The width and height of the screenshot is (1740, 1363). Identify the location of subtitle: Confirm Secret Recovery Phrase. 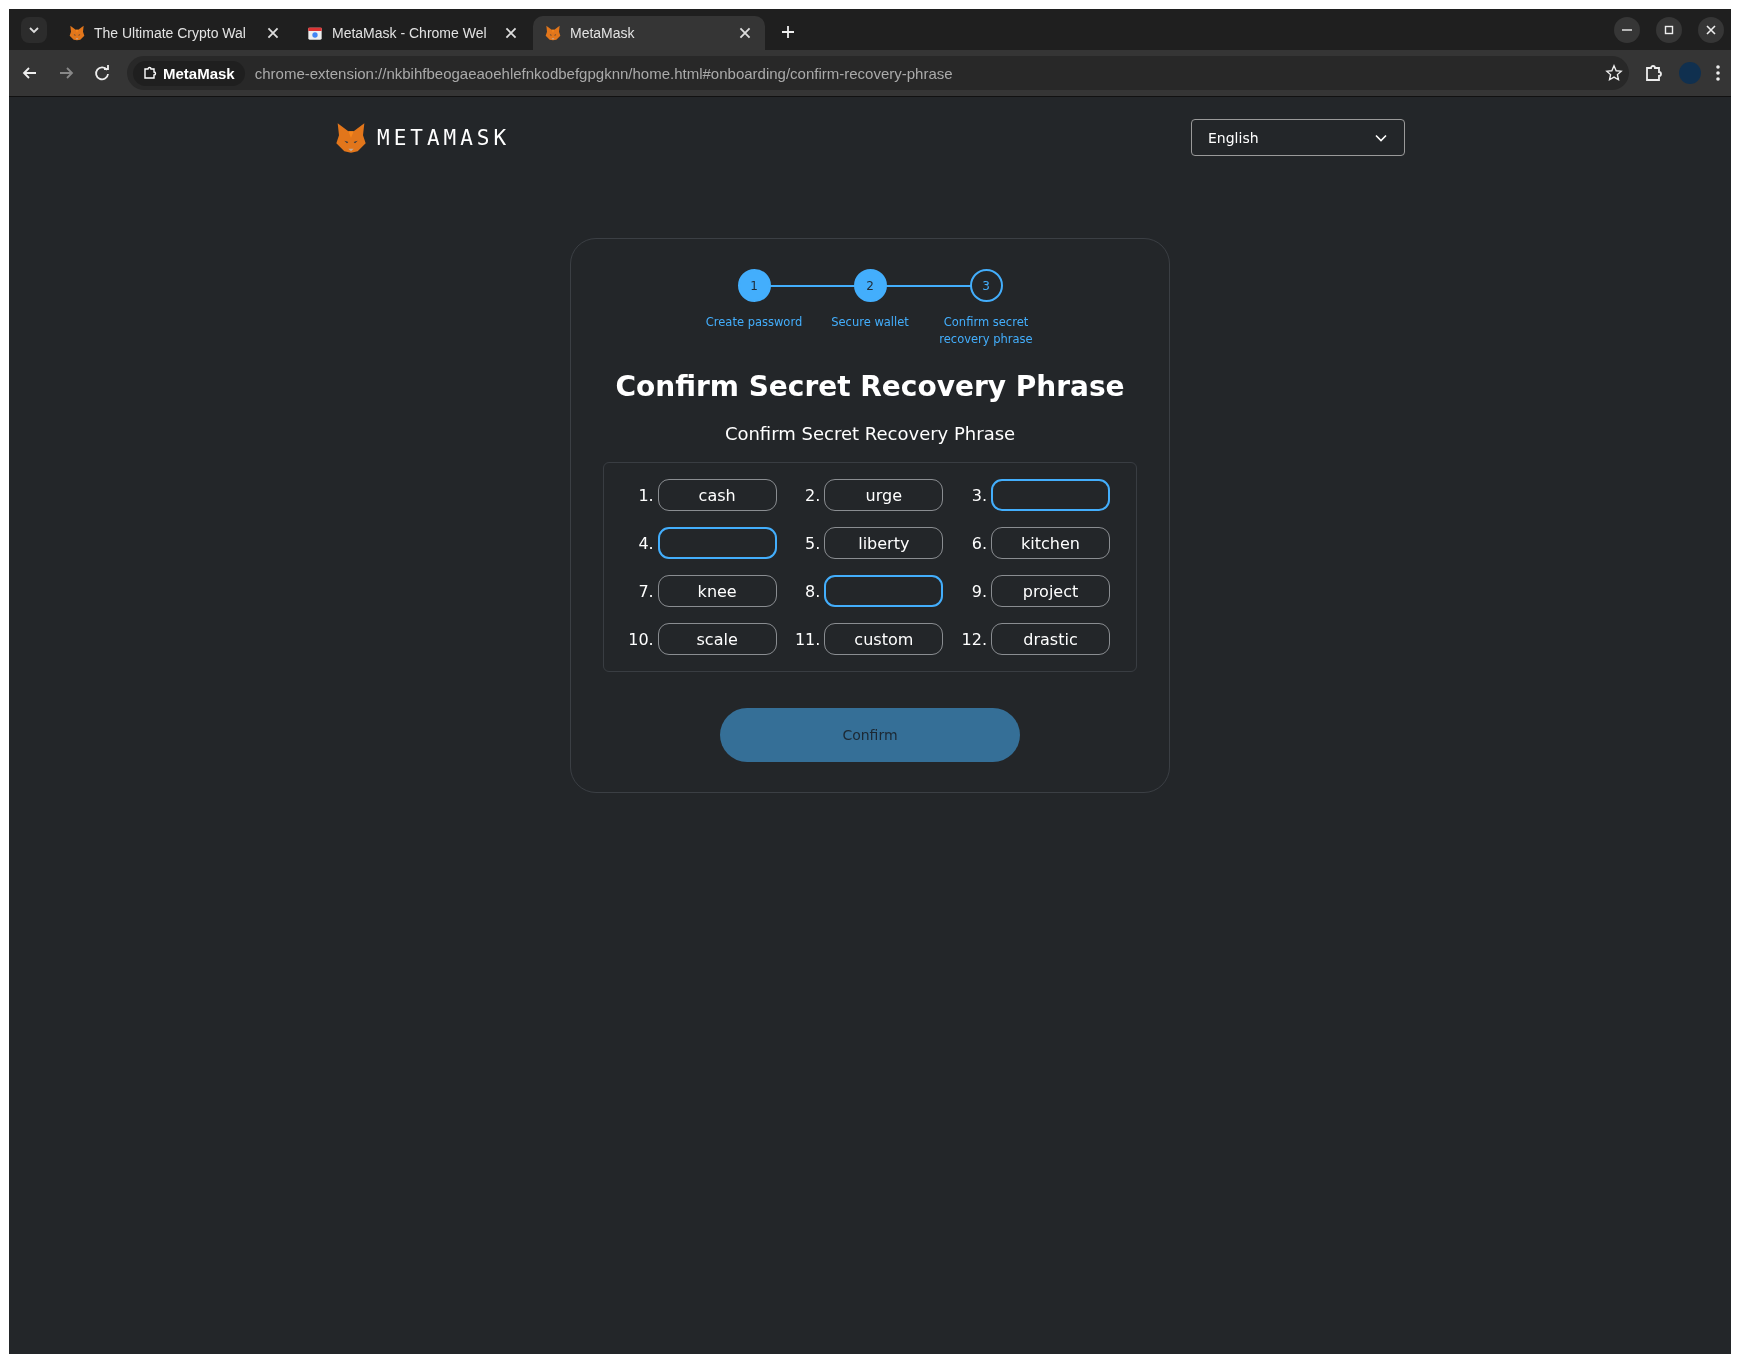
(870, 433).